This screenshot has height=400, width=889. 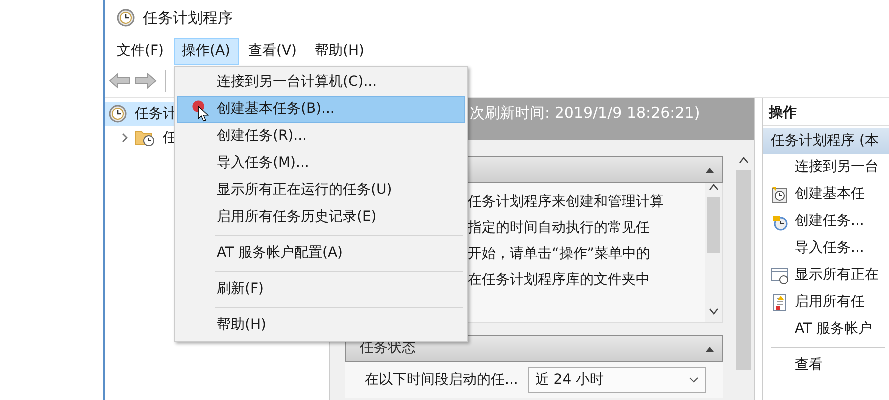 What do you see at coordinates (694, 380) in the screenshot?
I see `chevron-down-icon` at bounding box center [694, 380].